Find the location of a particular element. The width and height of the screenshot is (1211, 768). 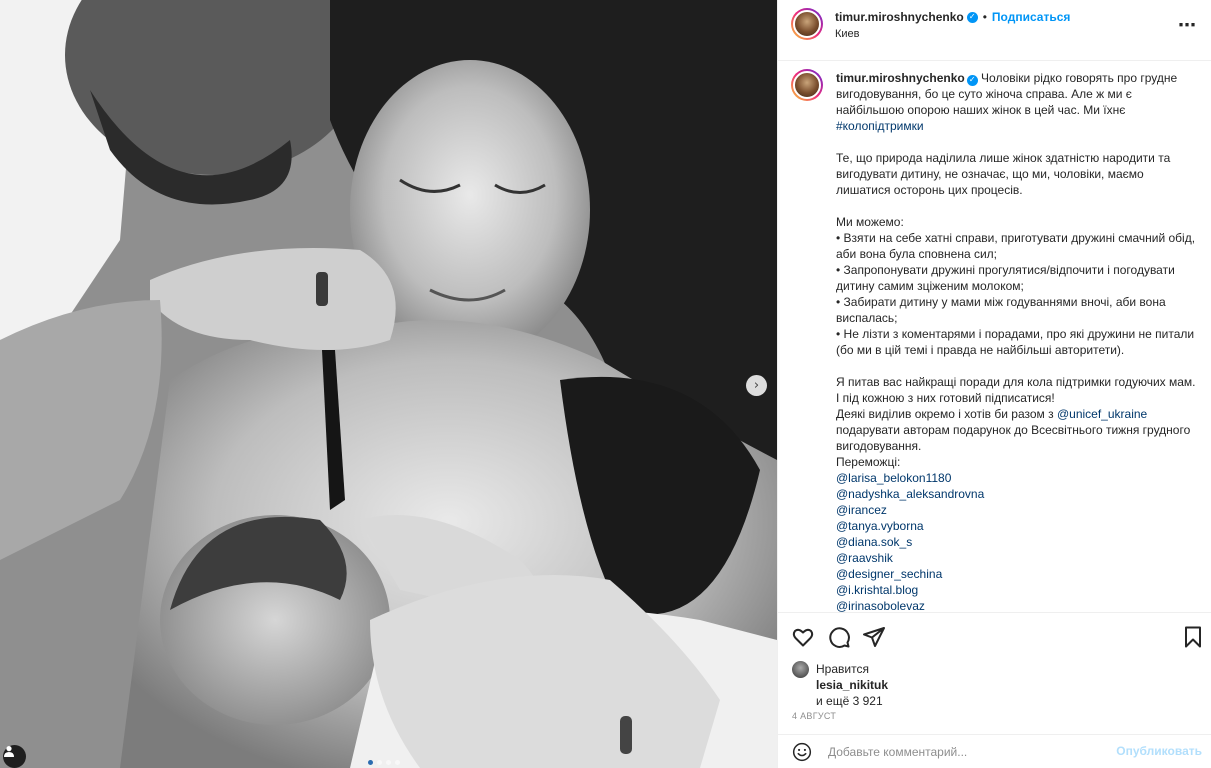

winner-mention: @nadyshka_aleksandrovna is located at coordinates (910, 494).